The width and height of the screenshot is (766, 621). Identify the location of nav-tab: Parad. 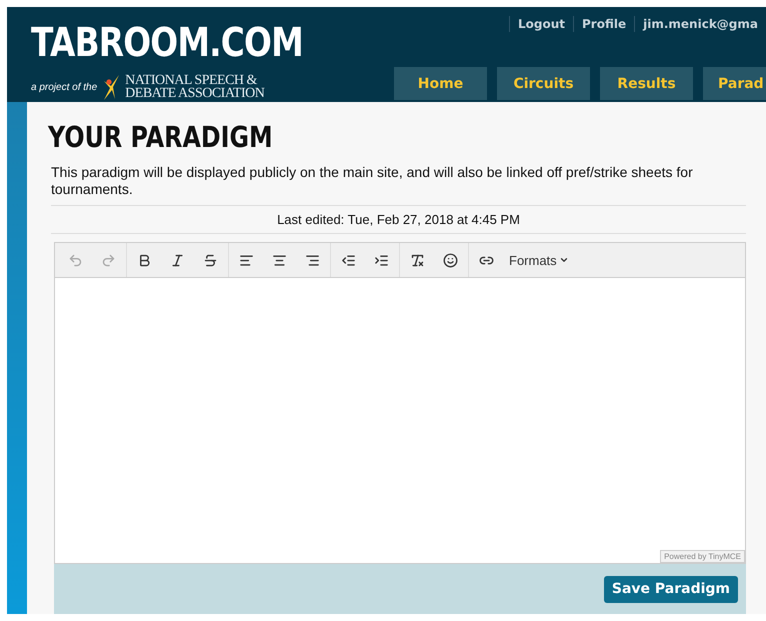
(734, 83).